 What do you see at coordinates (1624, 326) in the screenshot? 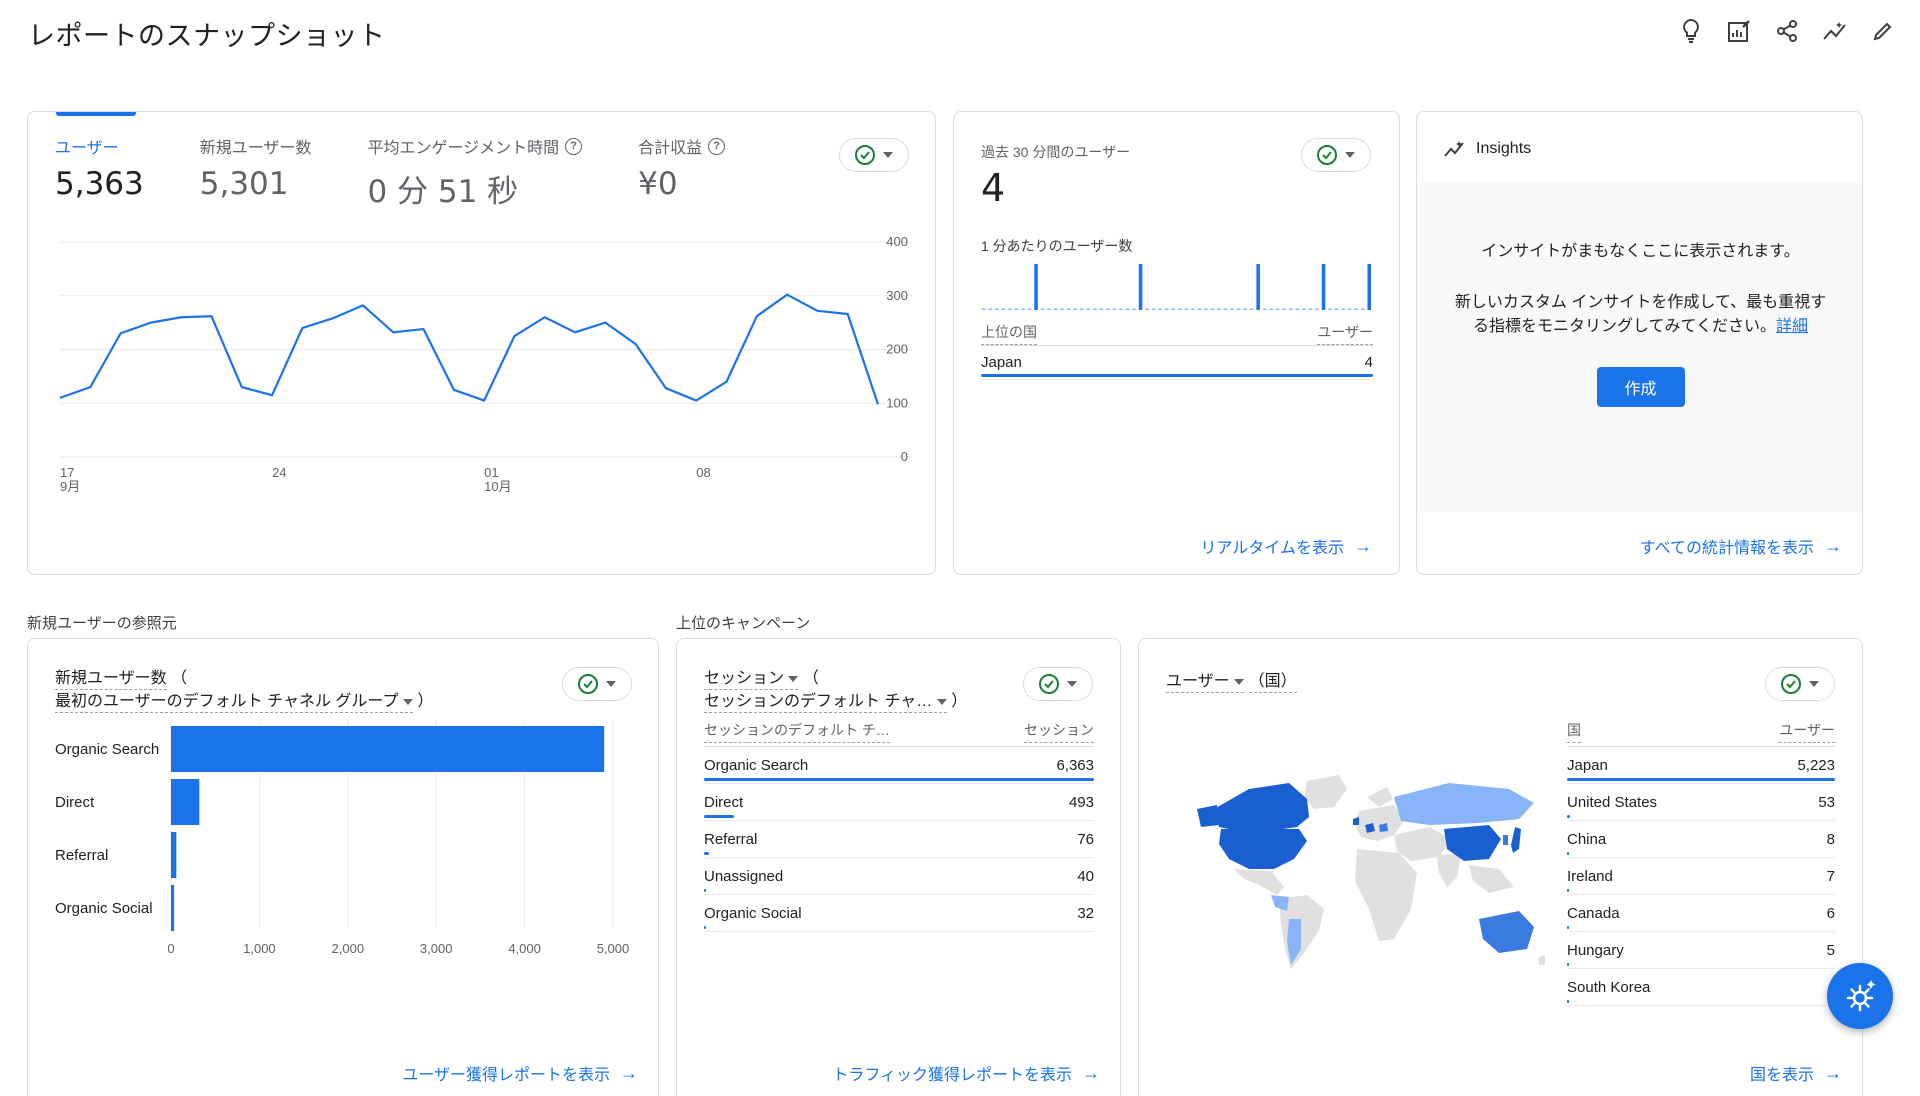
I see `insights-description-line2: る指標をモニタリングしてみてください。` at bounding box center [1624, 326].